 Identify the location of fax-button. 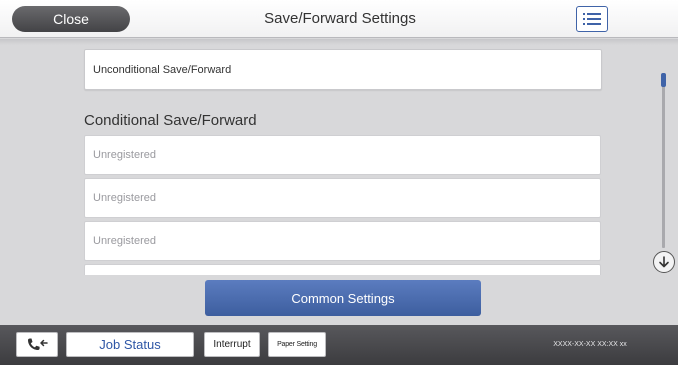
(37, 344).